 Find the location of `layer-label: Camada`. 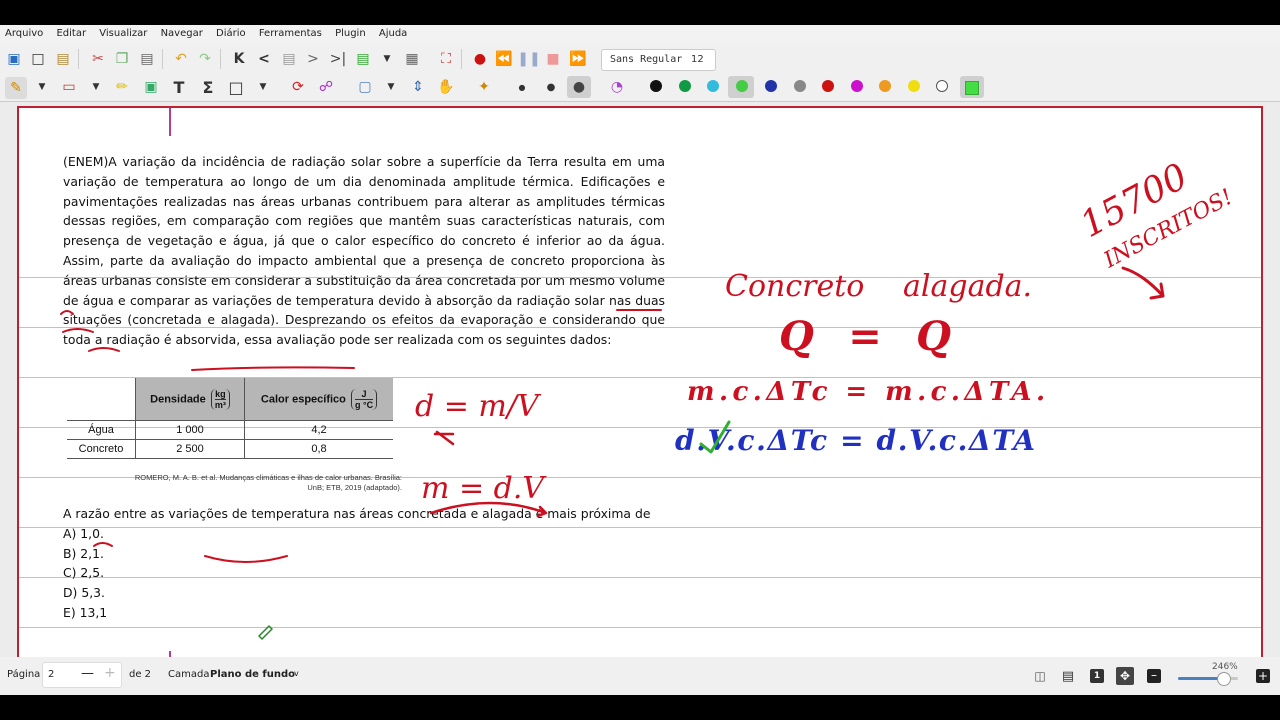

layer-label: Camada is located at coordinates (189, 674).